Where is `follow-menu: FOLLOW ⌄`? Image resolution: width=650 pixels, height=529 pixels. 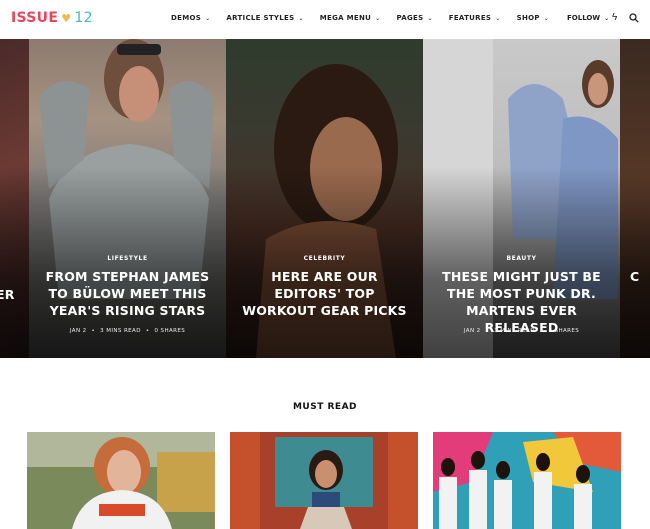 follow-menu: FOLLOW ⌄ is located at coordinates (588, 18).